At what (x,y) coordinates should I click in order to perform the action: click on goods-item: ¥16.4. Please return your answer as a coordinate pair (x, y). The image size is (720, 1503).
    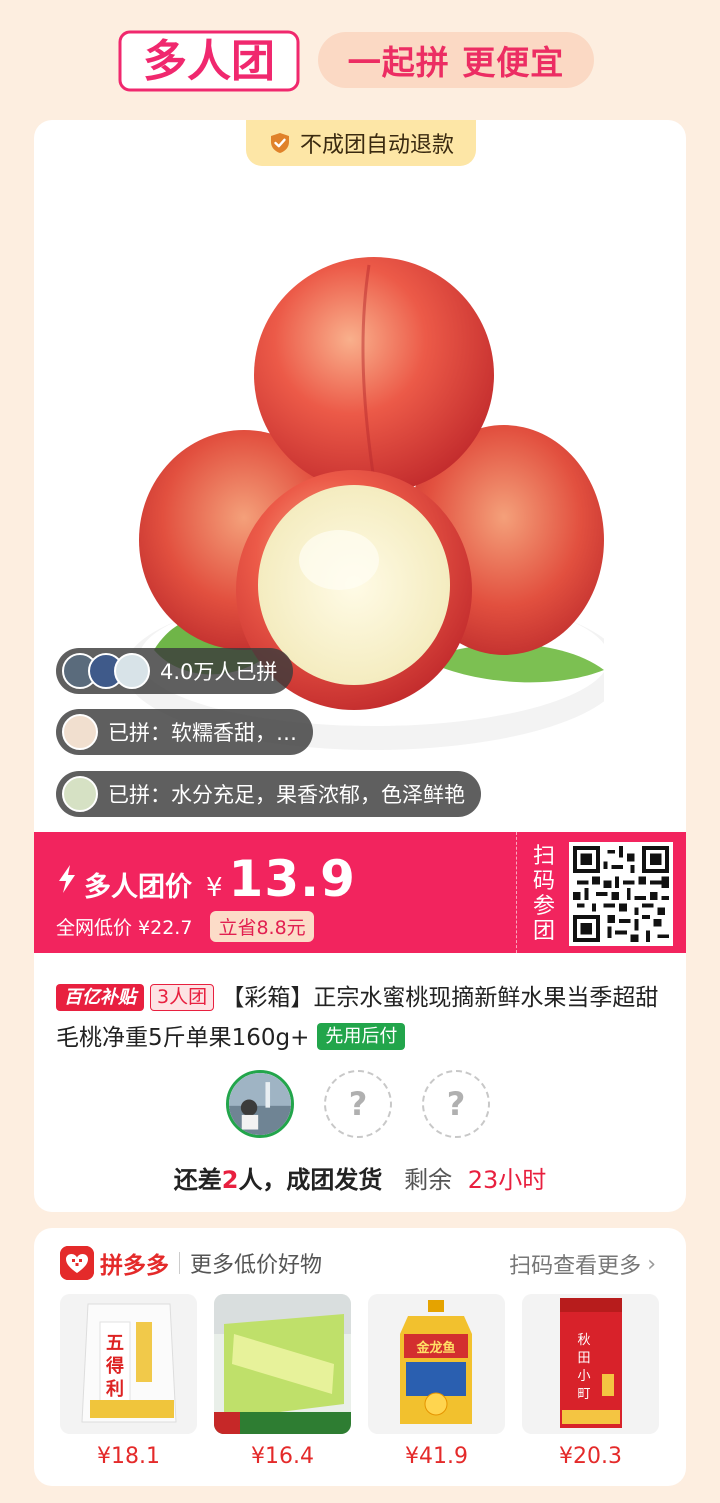
    Looking at the image, I should click on (282, 1381).